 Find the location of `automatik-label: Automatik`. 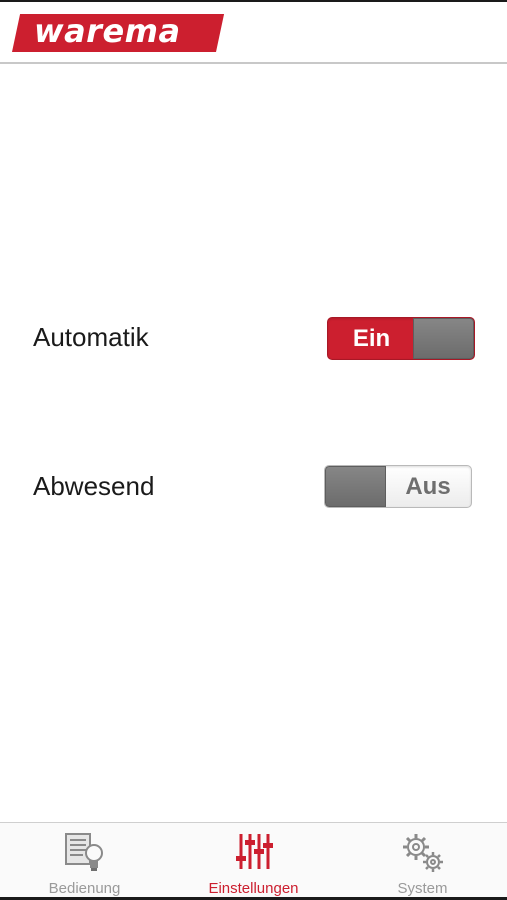

automatik-label: Automatik is located at coordinates (91, 337).